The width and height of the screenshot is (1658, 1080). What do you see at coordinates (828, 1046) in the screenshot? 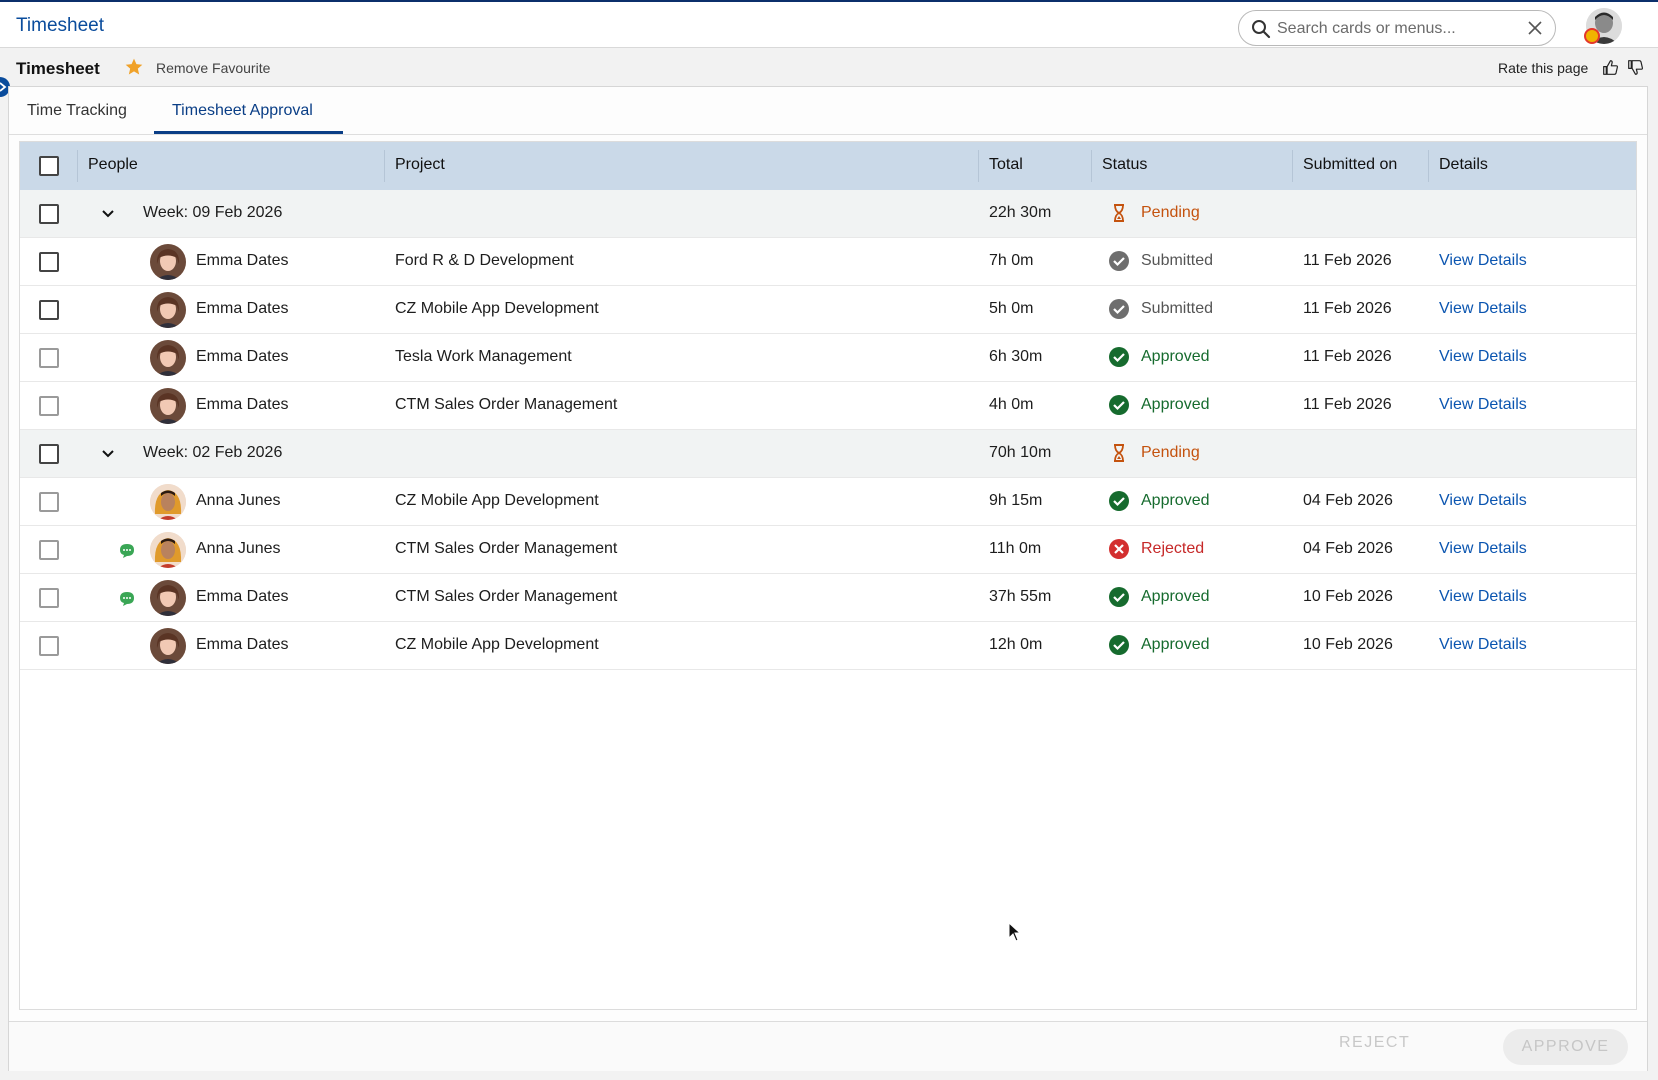
I see `action-footer: REJECT APPROVE` at bounding box center [828, 1046].